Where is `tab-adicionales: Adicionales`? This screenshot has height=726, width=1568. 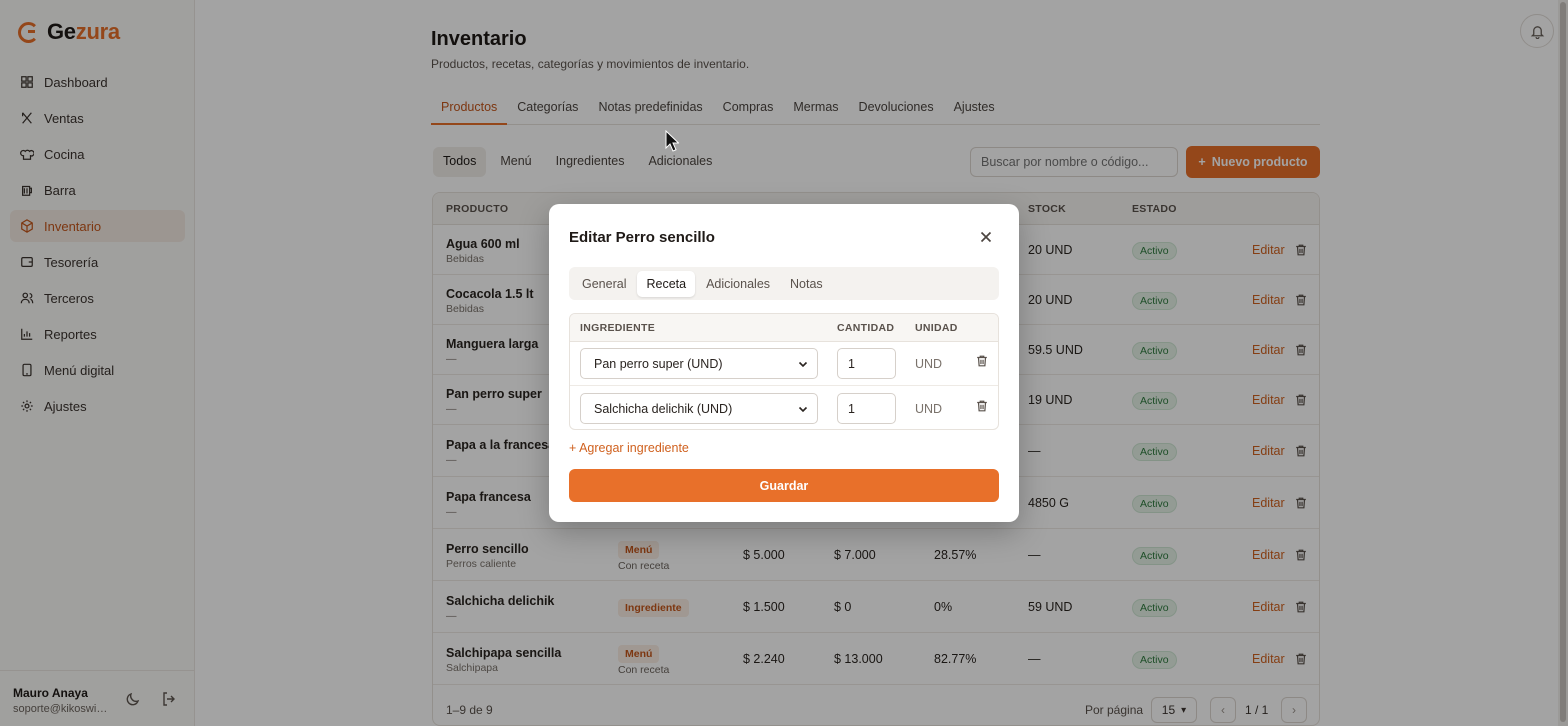
tab-adicionales: Adicionales is located at coordinates (738, 284).